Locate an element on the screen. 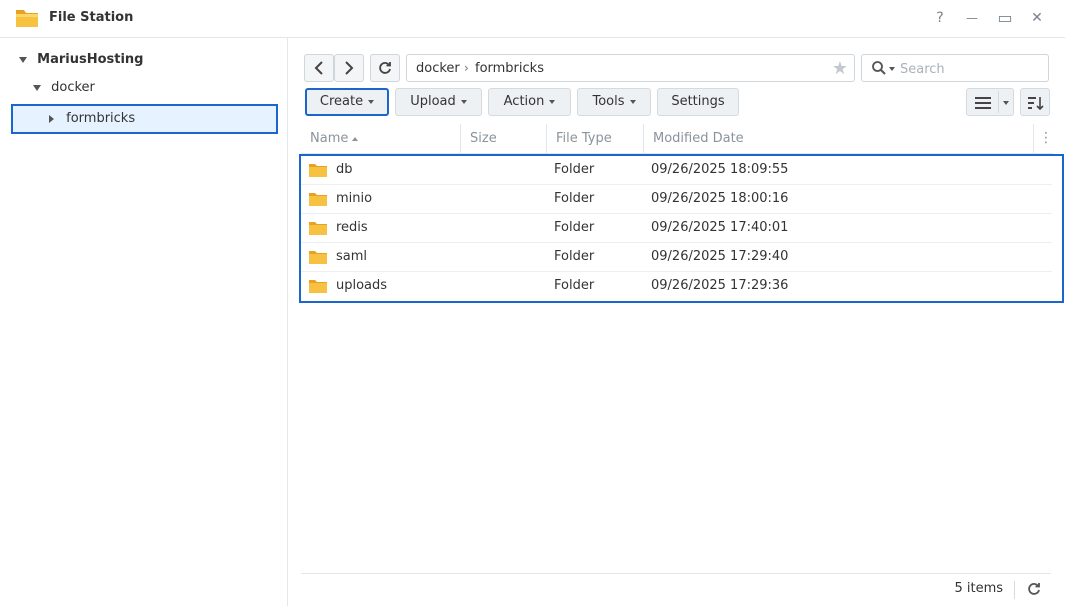 This screenshot has height=606, width=1065. window-title: File Station is located at coordinates (91, 17).